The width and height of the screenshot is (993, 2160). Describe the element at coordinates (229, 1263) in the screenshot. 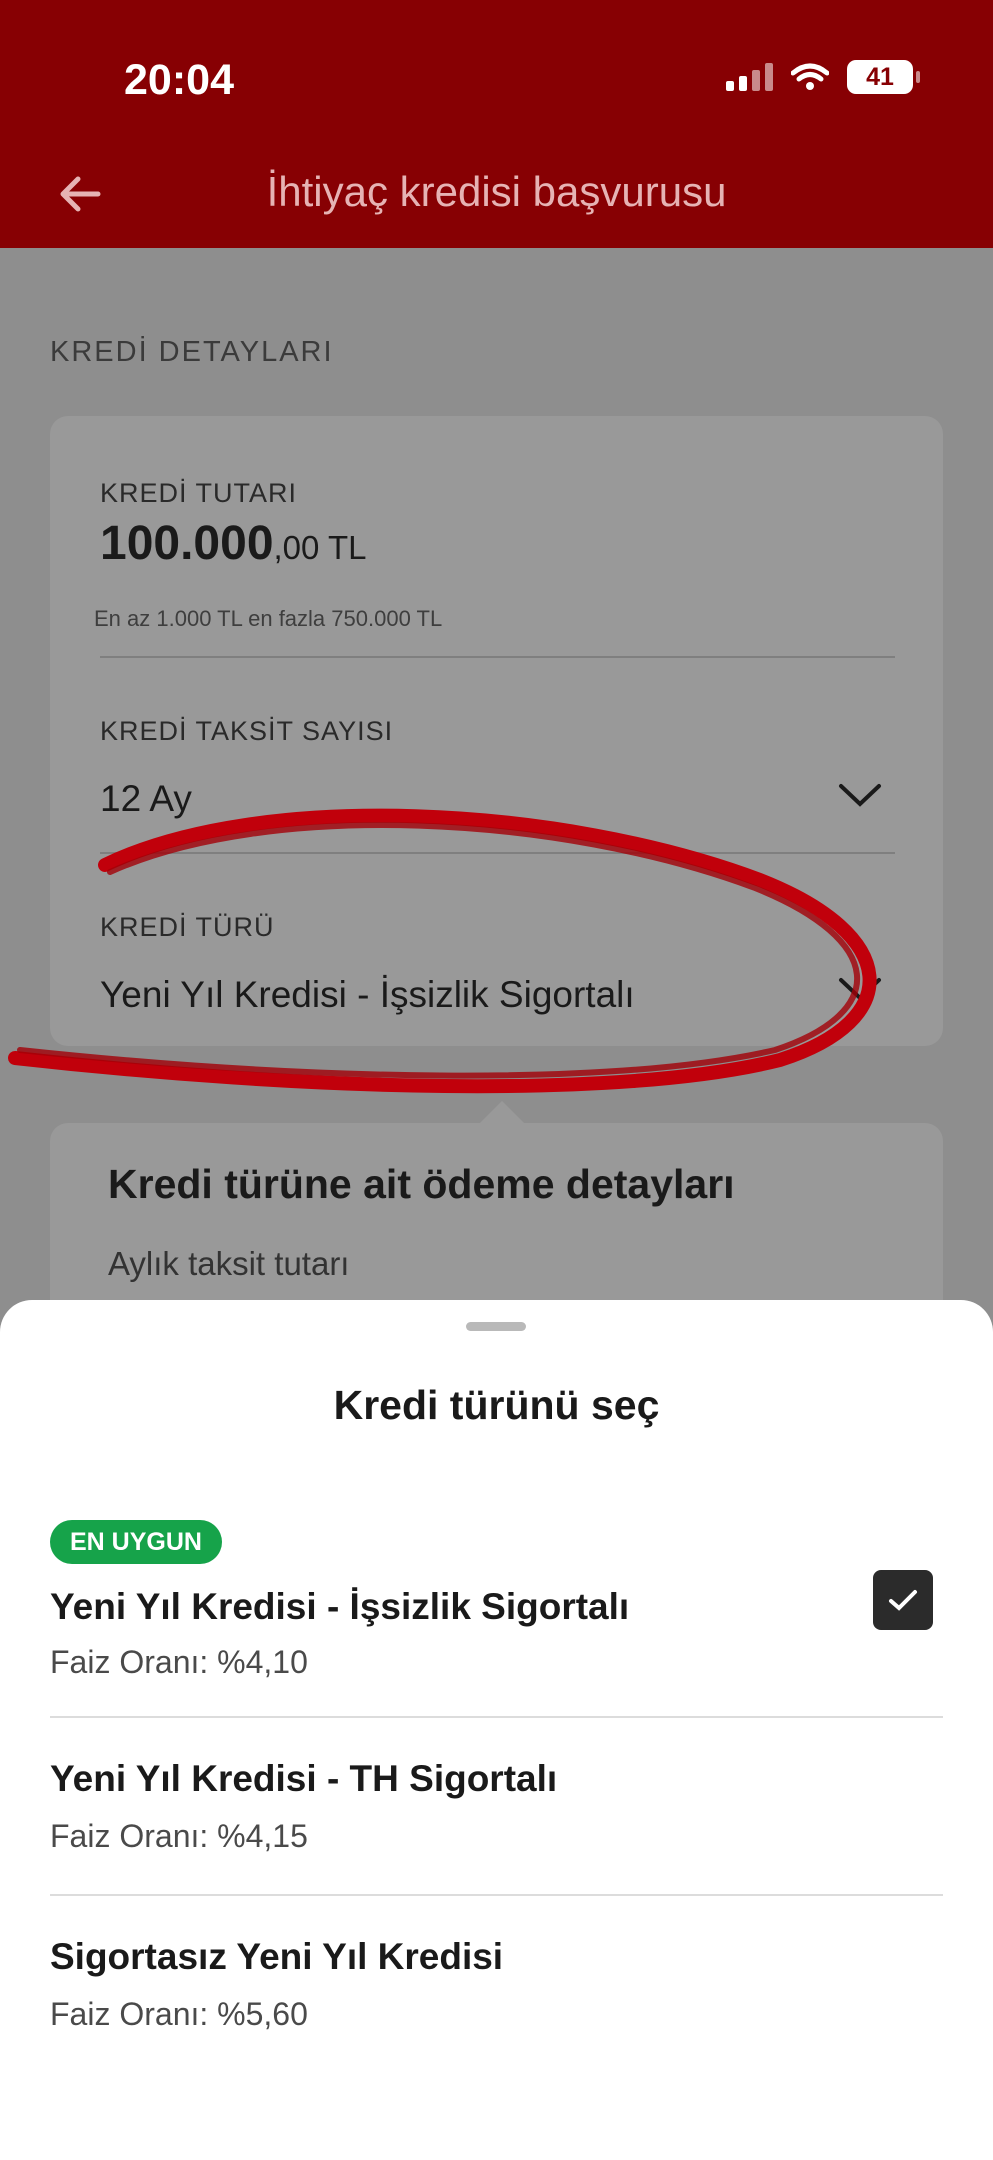

I see `monthly-installment-label: Aylık taksit tutarı` at that location.